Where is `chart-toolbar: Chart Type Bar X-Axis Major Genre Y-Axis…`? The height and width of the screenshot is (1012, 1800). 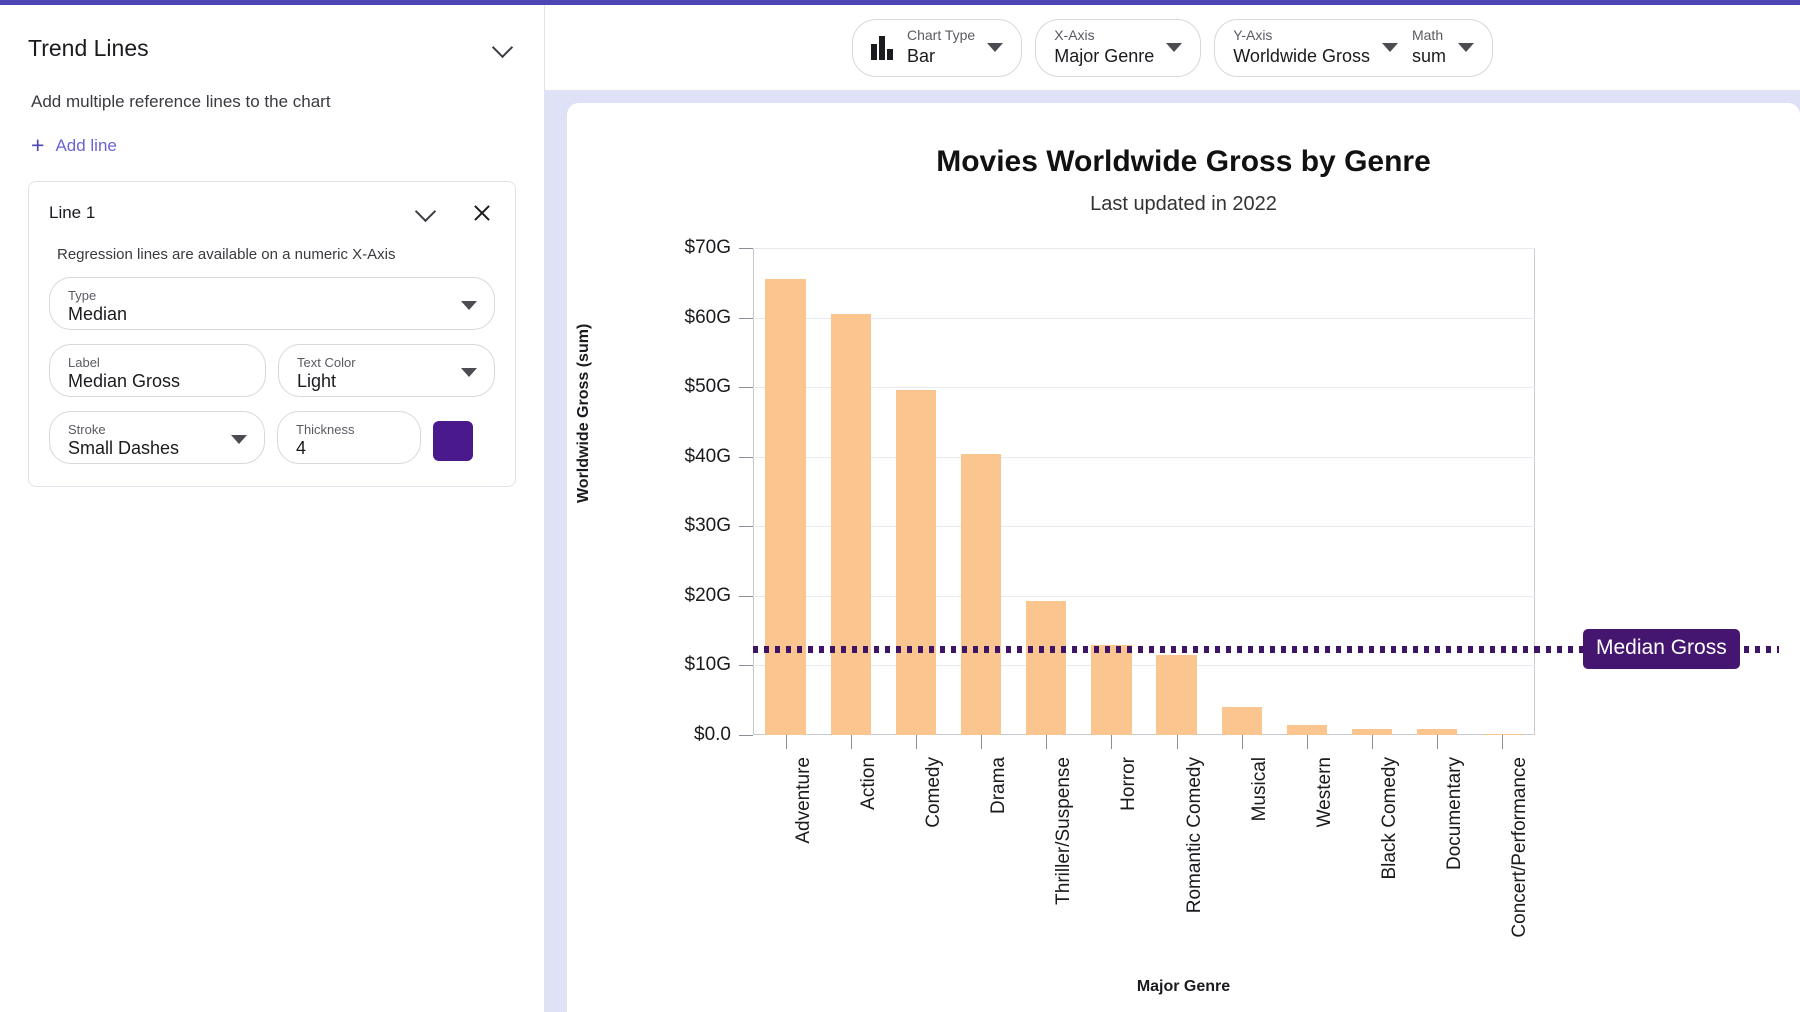 chart-toolbar: Chart Type Bar X-Axis Major Genre Y-Axis… is located at coordinates (1172, 47).